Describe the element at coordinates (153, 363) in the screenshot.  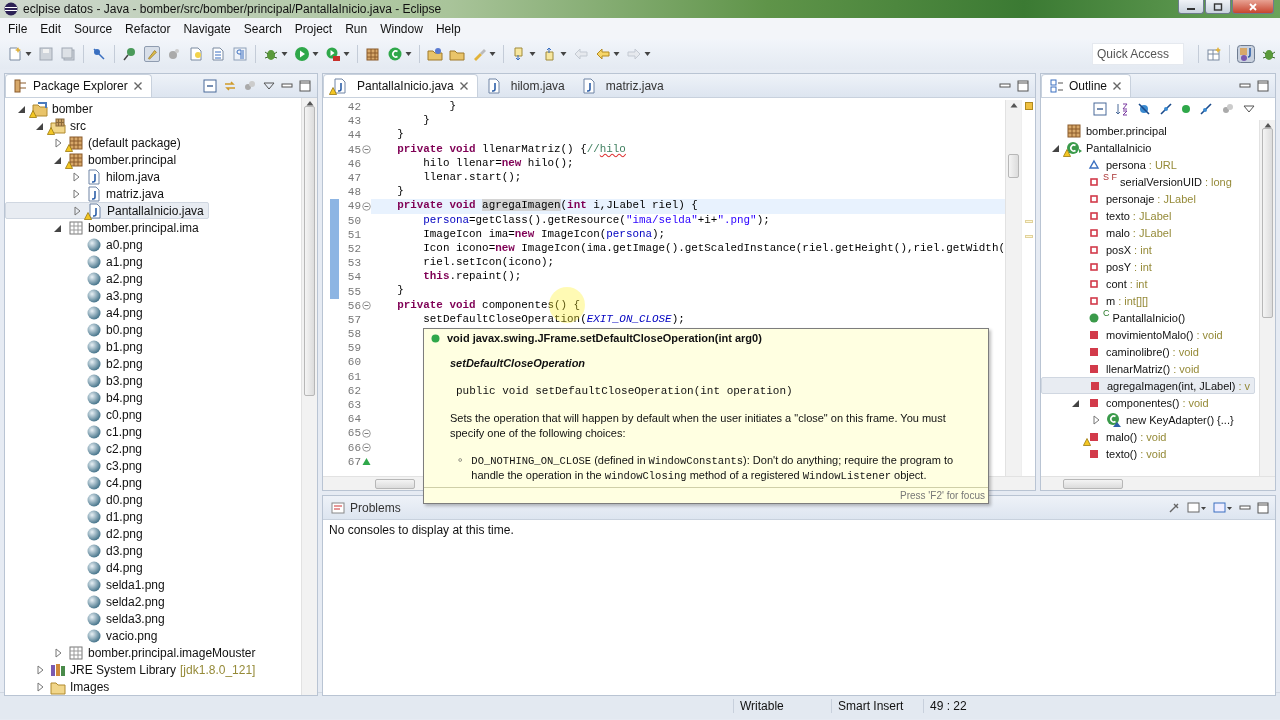
I see `tree-item: b2.png` at that location.